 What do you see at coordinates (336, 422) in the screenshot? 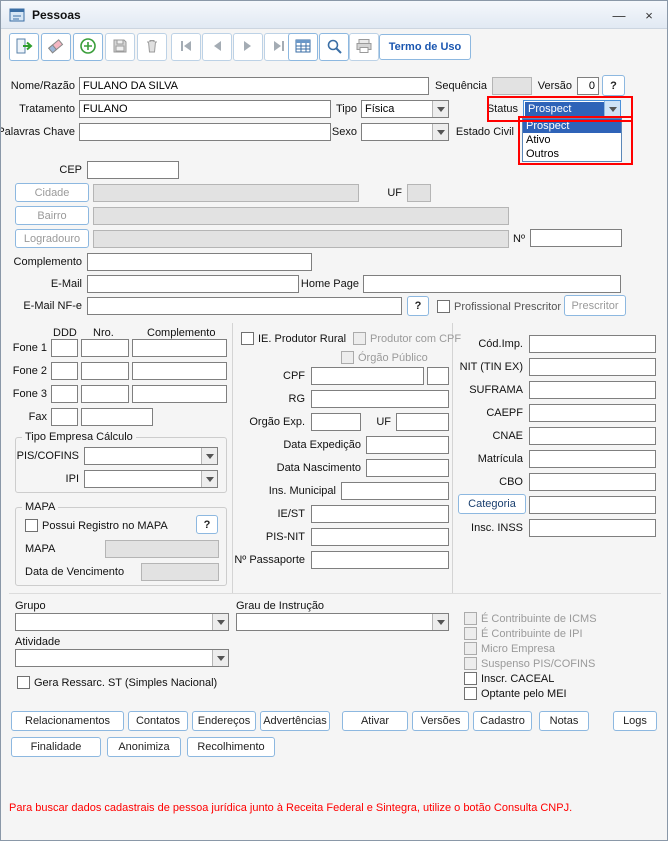
I see `orgao-exp-field` at bounding box center [336, 422].